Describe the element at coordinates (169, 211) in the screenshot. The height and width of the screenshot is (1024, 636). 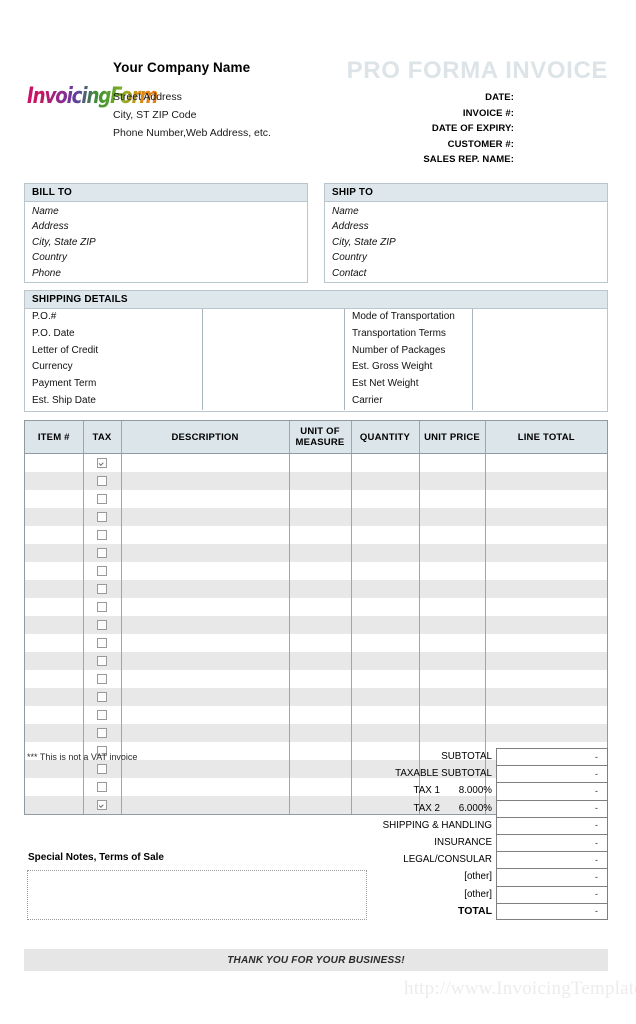
I see `bill-to-line-0: Name` at that location.